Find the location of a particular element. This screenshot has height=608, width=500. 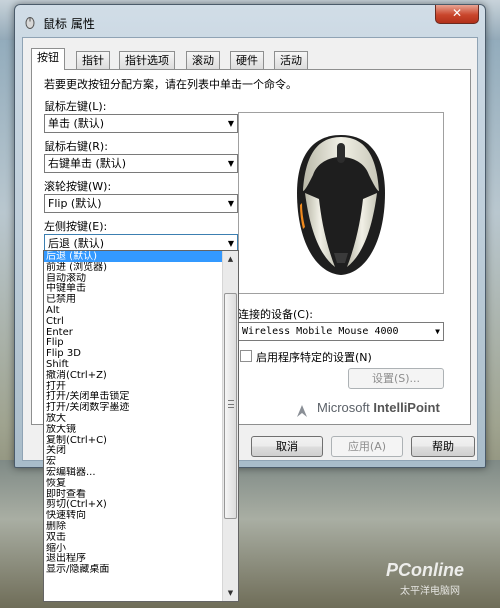

tab-wheel: 滚动 is located at coordinates (203, 60).